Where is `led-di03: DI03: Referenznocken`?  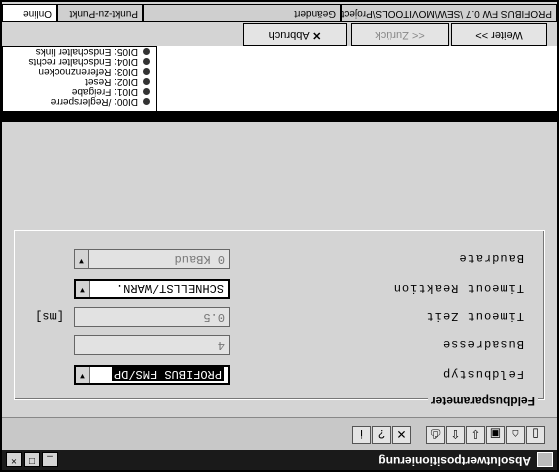 led-di03: DI03: Referenznocken is located at coordinates (94, 71).